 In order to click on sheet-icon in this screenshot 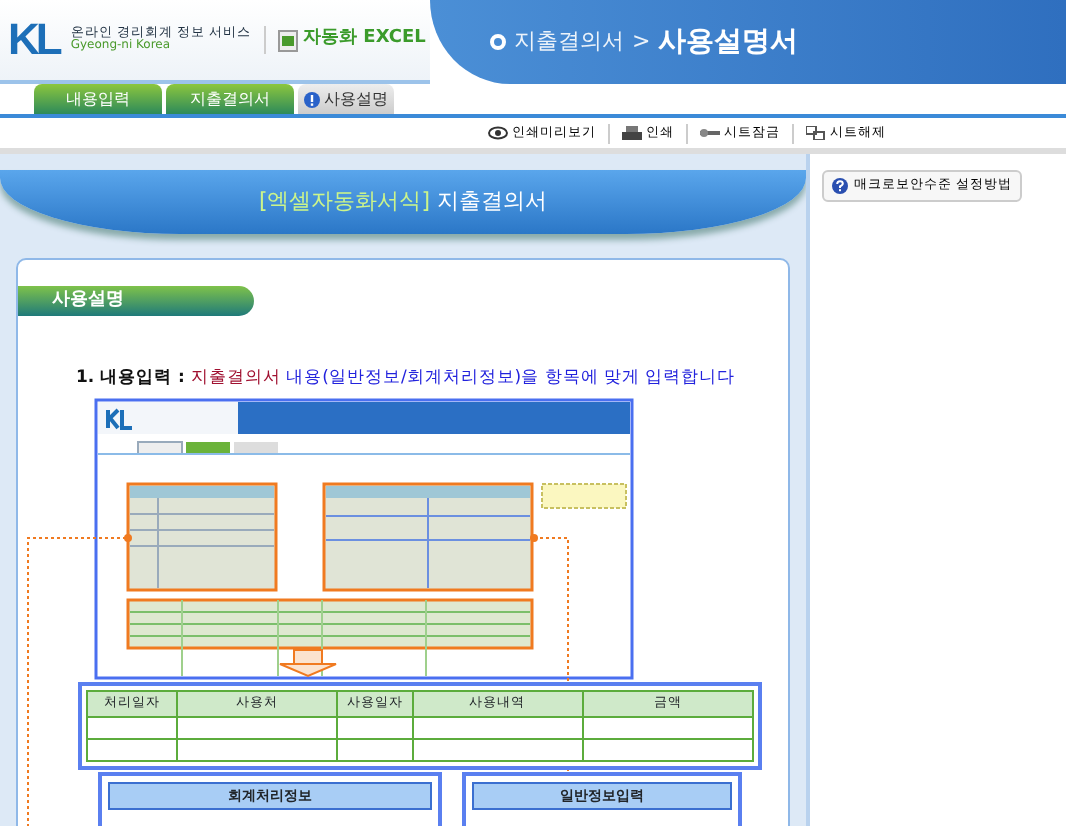, I will do `click(816, 133)`.